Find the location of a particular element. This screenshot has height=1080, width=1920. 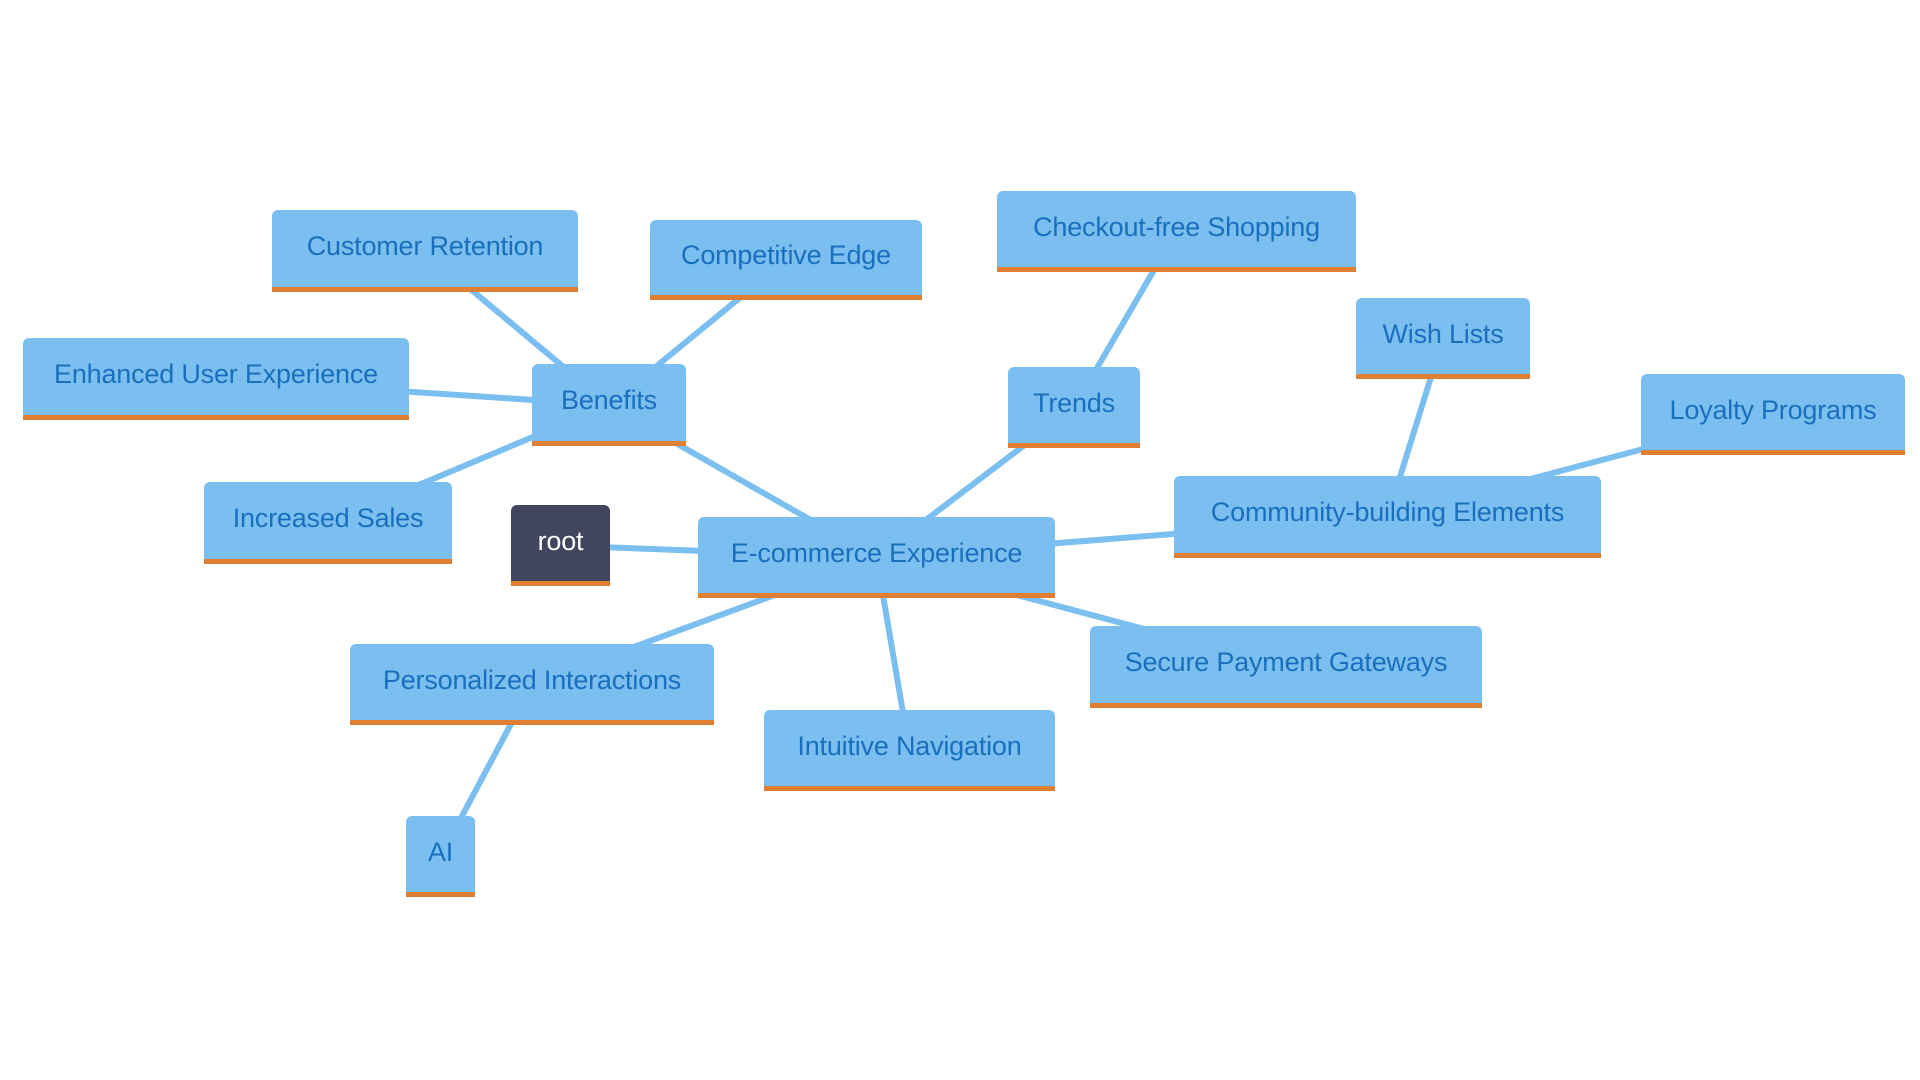

node-increased-sales: Increased Sales is located at coordinates (328, 523).